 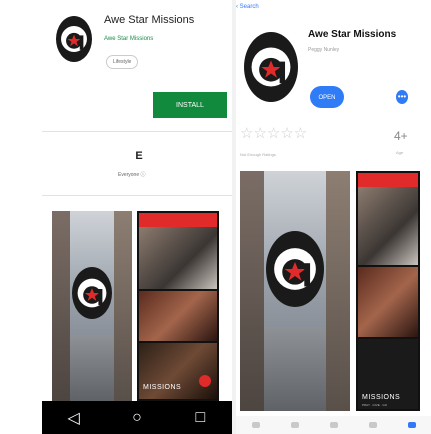 What do you see at coordinates (255, 425) in the screenshot?
I see `today-tab-icon` at bounding box center [255, 425].